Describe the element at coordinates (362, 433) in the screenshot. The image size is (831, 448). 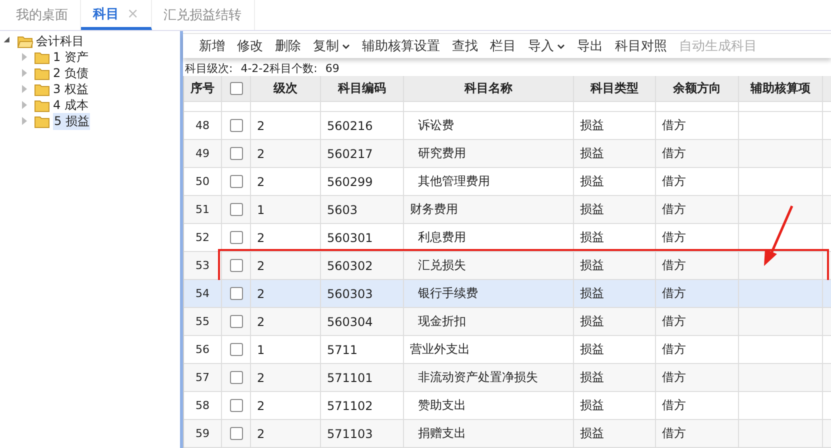
I see `table-cell: 571103` at that location.